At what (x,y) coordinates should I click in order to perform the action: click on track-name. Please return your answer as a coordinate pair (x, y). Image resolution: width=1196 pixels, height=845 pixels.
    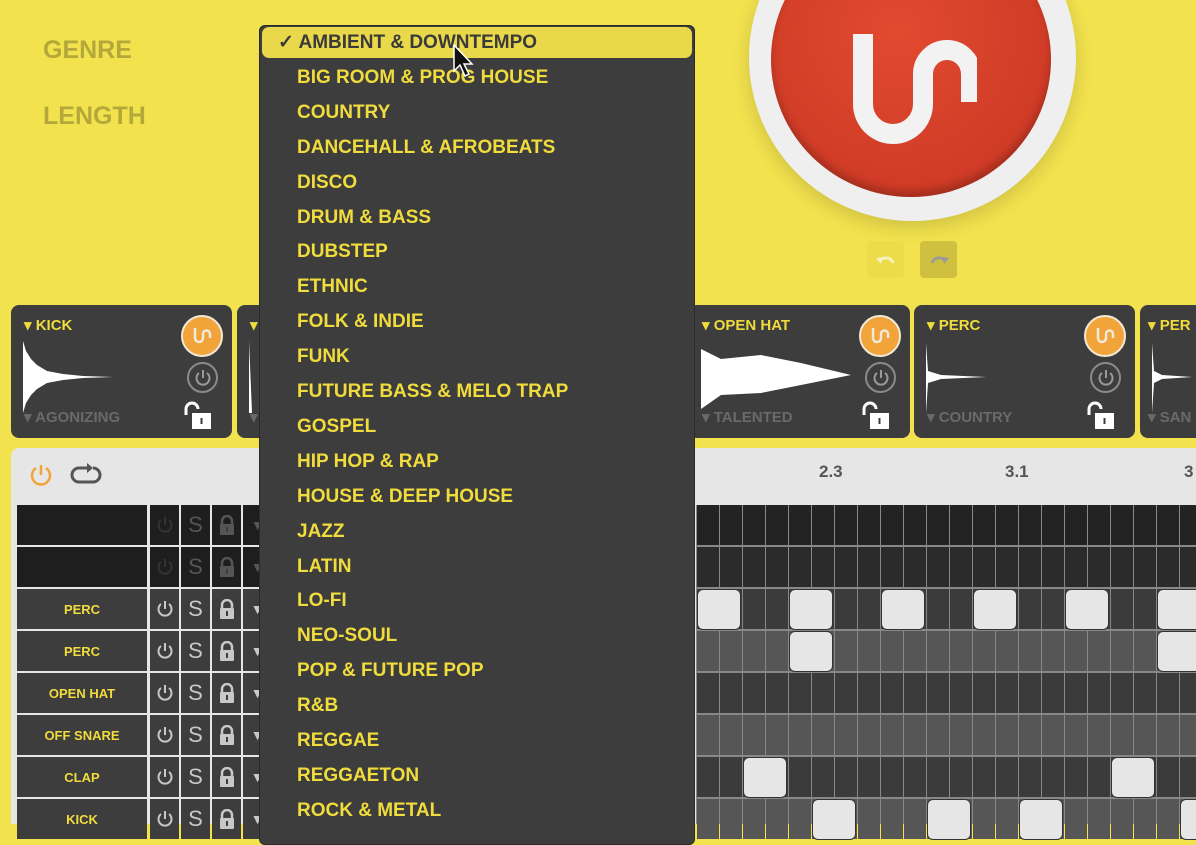
    Looking at the image, I should click on (82, 525).